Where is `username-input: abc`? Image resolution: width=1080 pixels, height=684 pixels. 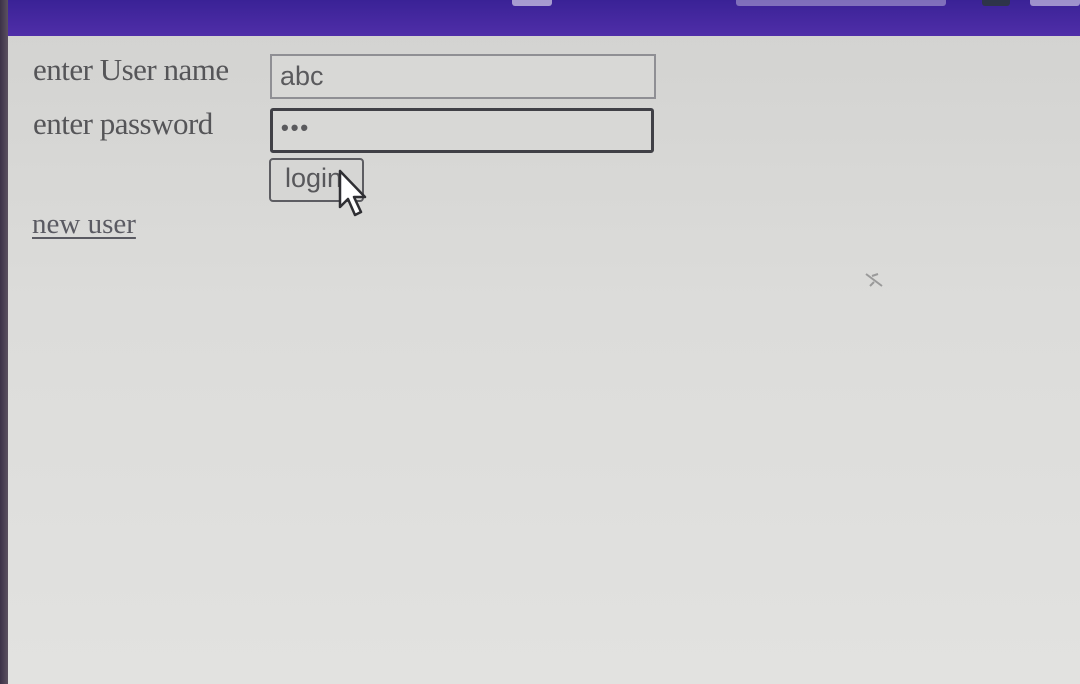
username-input: abc is located at coordinates (463, 76).